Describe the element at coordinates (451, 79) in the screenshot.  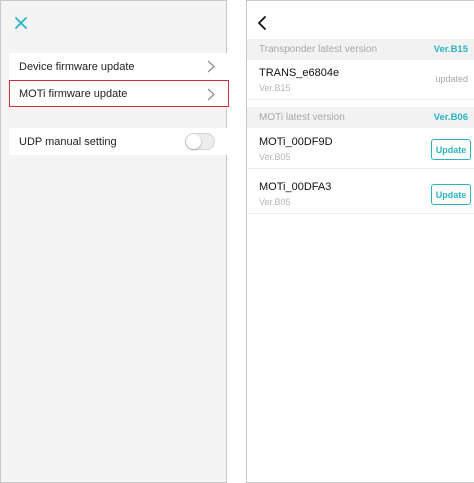
I see `transponder-status: updated` at that location.